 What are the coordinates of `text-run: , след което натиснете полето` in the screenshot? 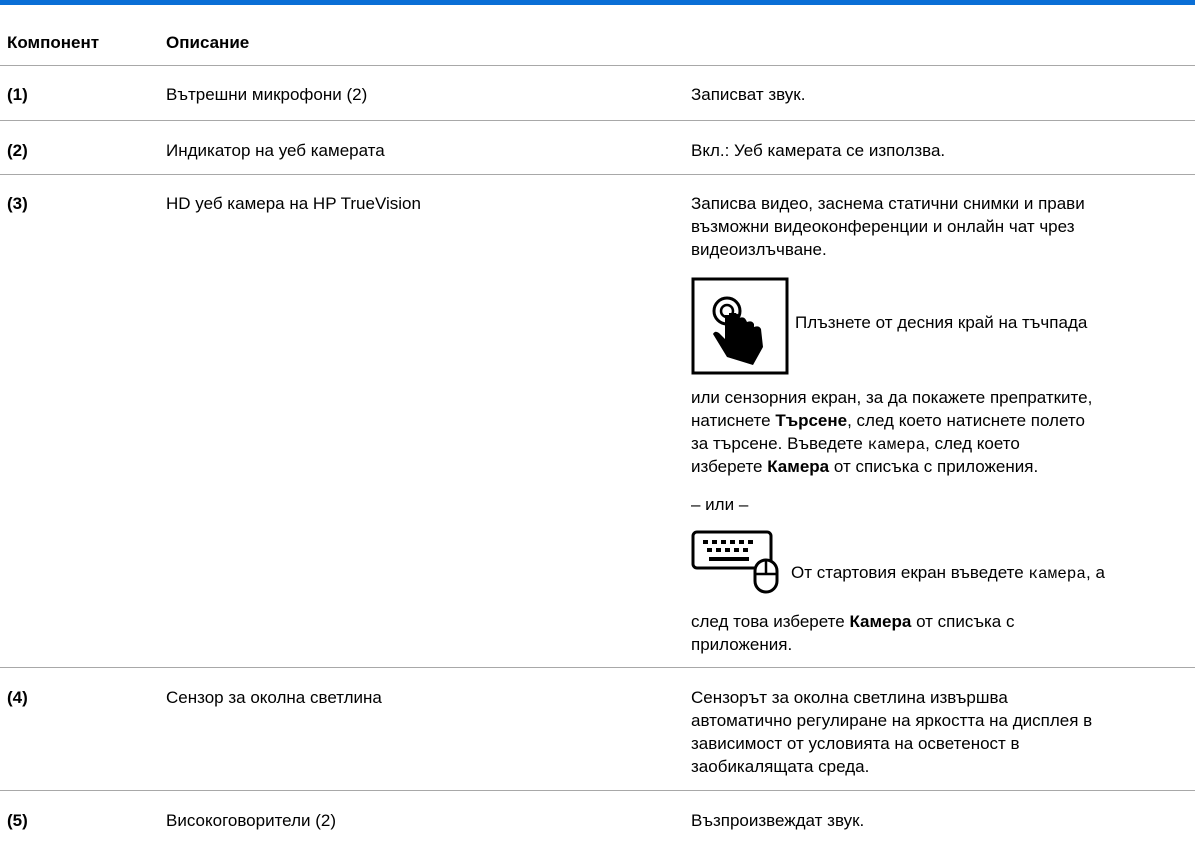 It's located at (966, 420).